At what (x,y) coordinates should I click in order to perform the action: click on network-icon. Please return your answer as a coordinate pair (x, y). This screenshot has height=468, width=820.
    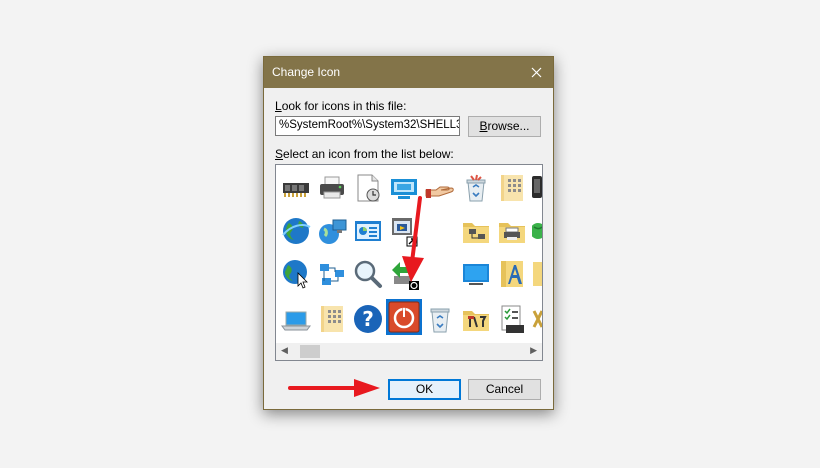
    Looking at the image, I should click on (332, 274).